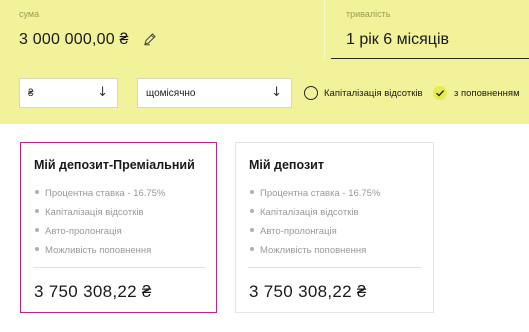  I want to click on replenishment-radio, so click(440, 93).